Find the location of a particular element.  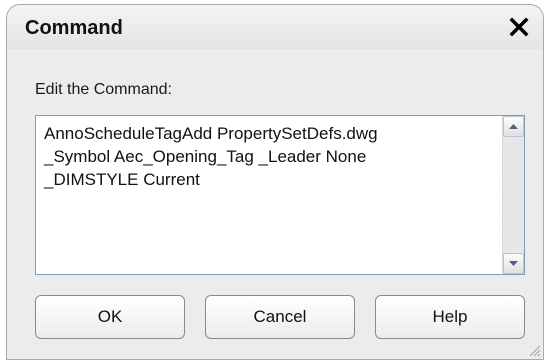

scroll-up-button is located at coordinates (513, 126).